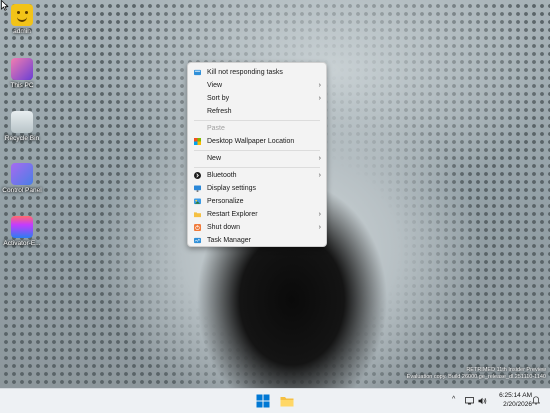 The height and width of the screenshot is (413, 550). What do you see at coordinates (224, 227) in the screenshot?
I see `menu-item-label: Shut down` at bounding box center [224, 227].